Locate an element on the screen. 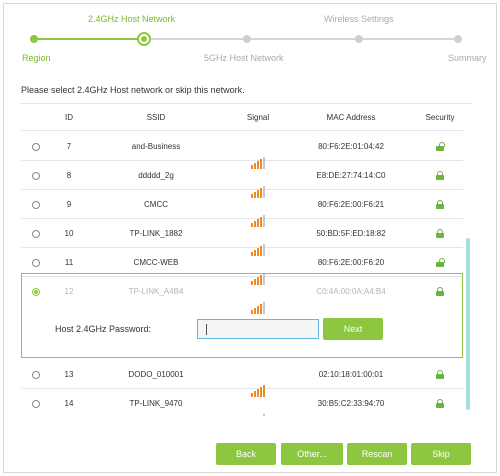 The image size is (500, 476). row-ssid: TP-LINK_9470 is located at coordinates (156, 403).